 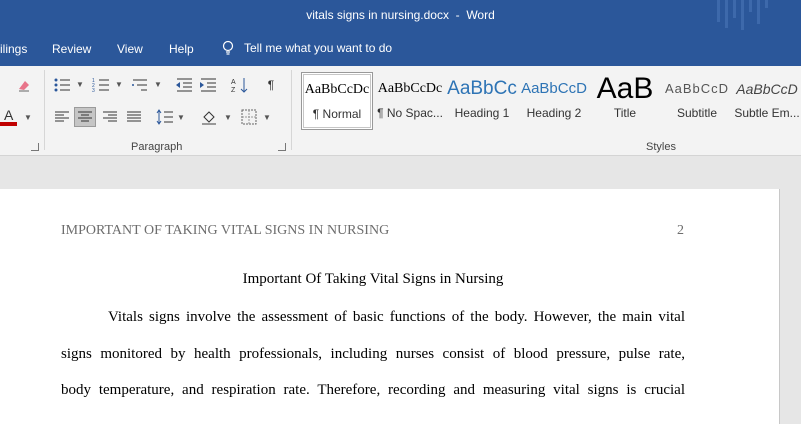 I want to click on style-subtitle: AaBbCcD Subtitle, so click(x=697, y=101).